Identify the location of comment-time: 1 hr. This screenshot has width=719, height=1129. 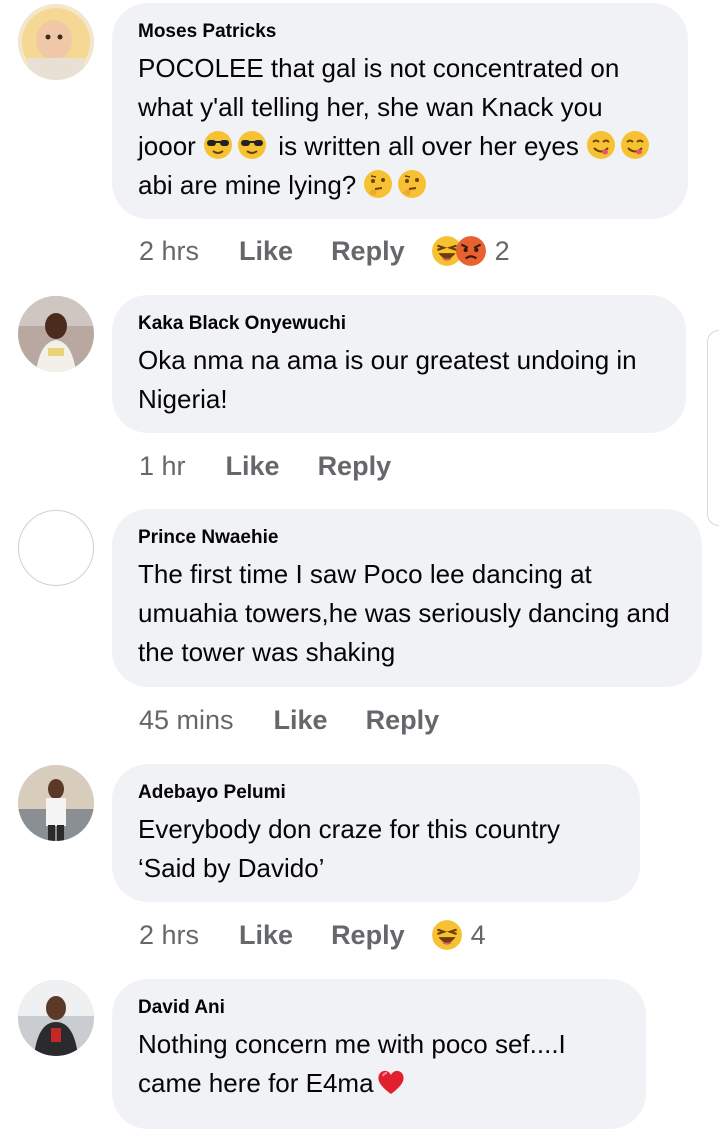
(162, 466).